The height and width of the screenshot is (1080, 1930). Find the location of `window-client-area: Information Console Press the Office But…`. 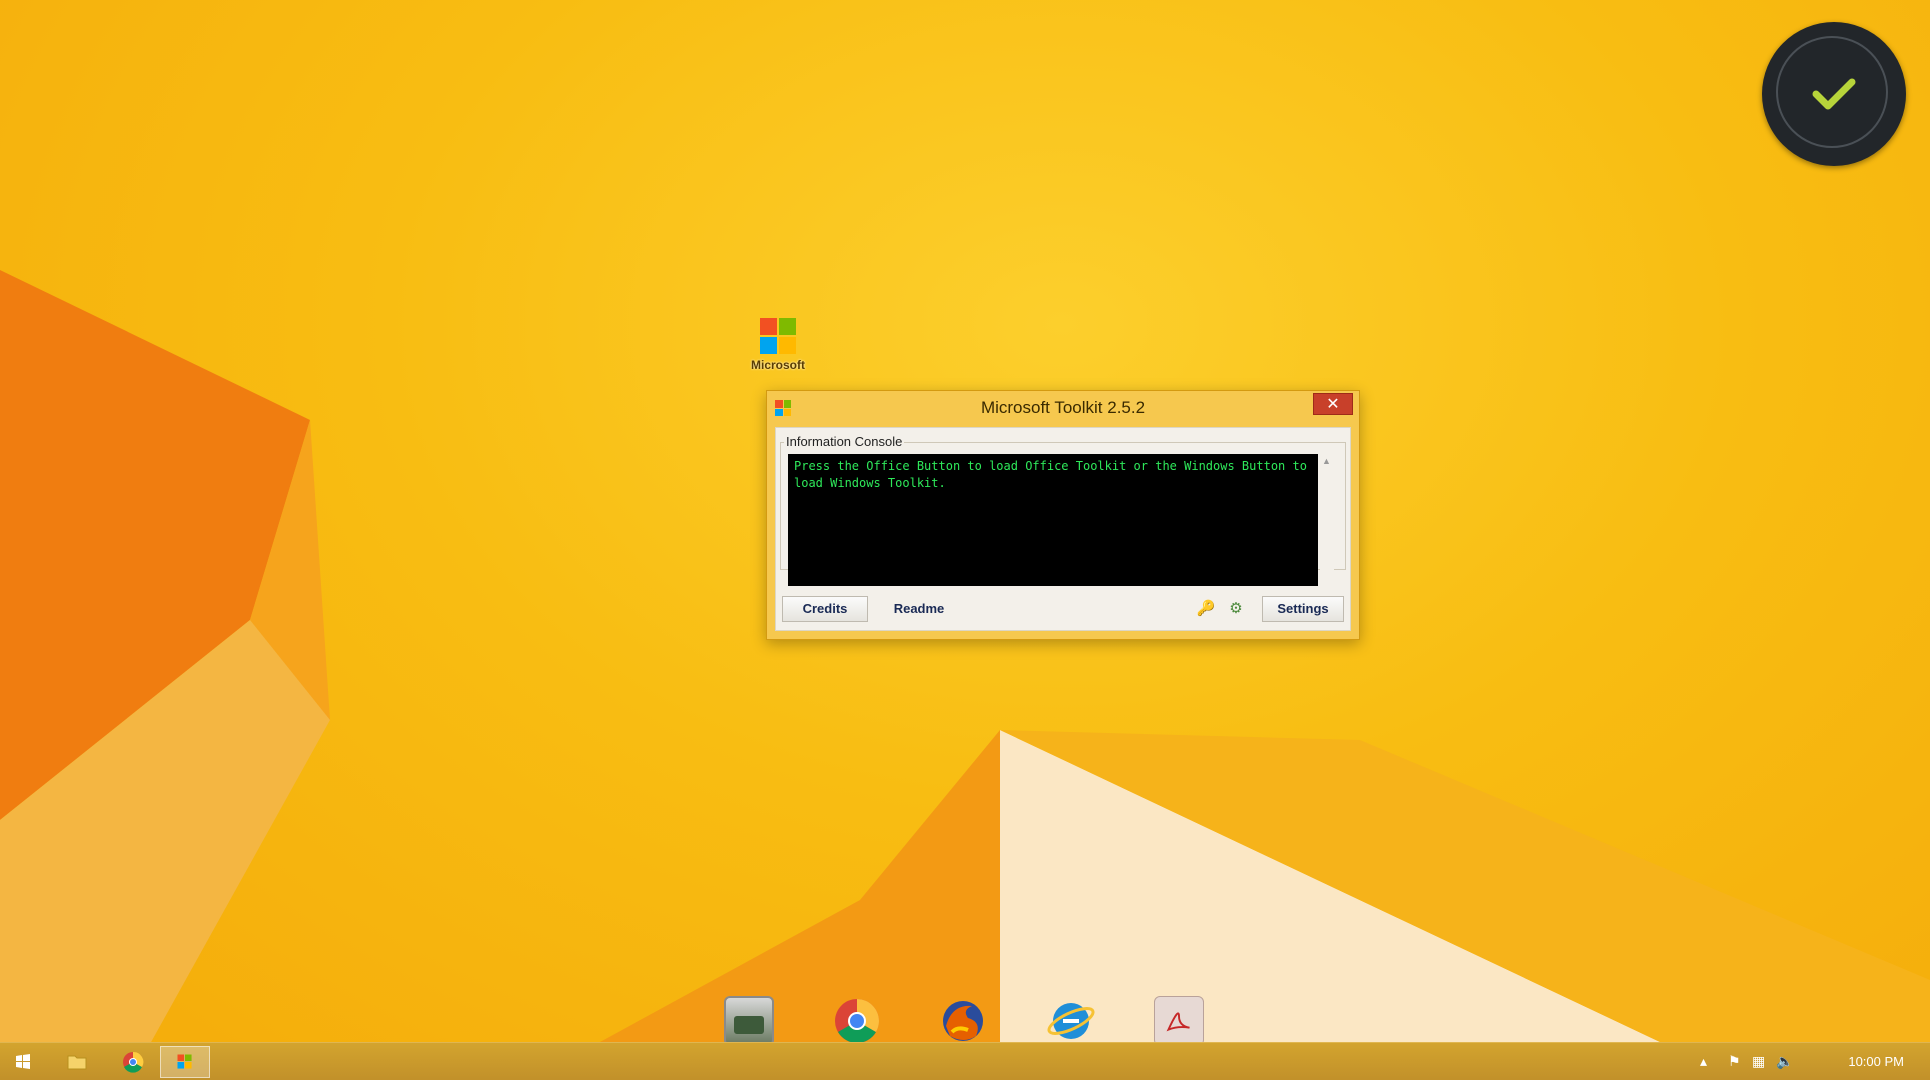

window-client-area: Information Console Press the Office But… is located at coordinates (1063, 529).